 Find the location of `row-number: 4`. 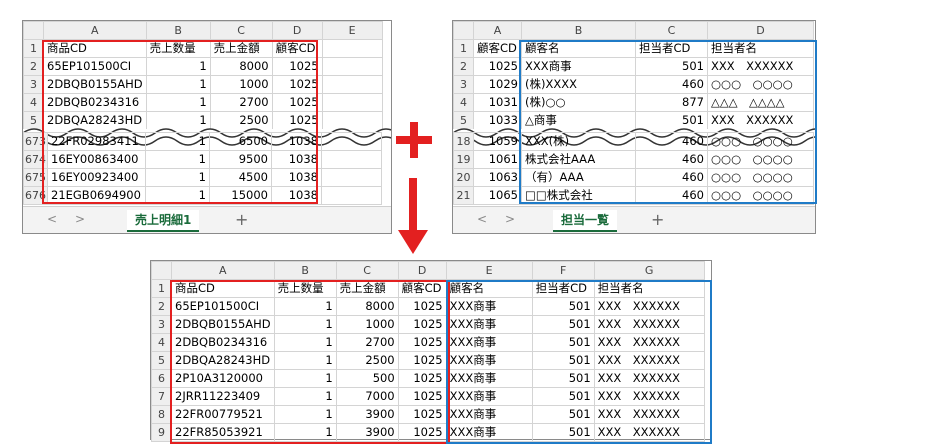

row-number: 4 is located at coordinates (463, 102).